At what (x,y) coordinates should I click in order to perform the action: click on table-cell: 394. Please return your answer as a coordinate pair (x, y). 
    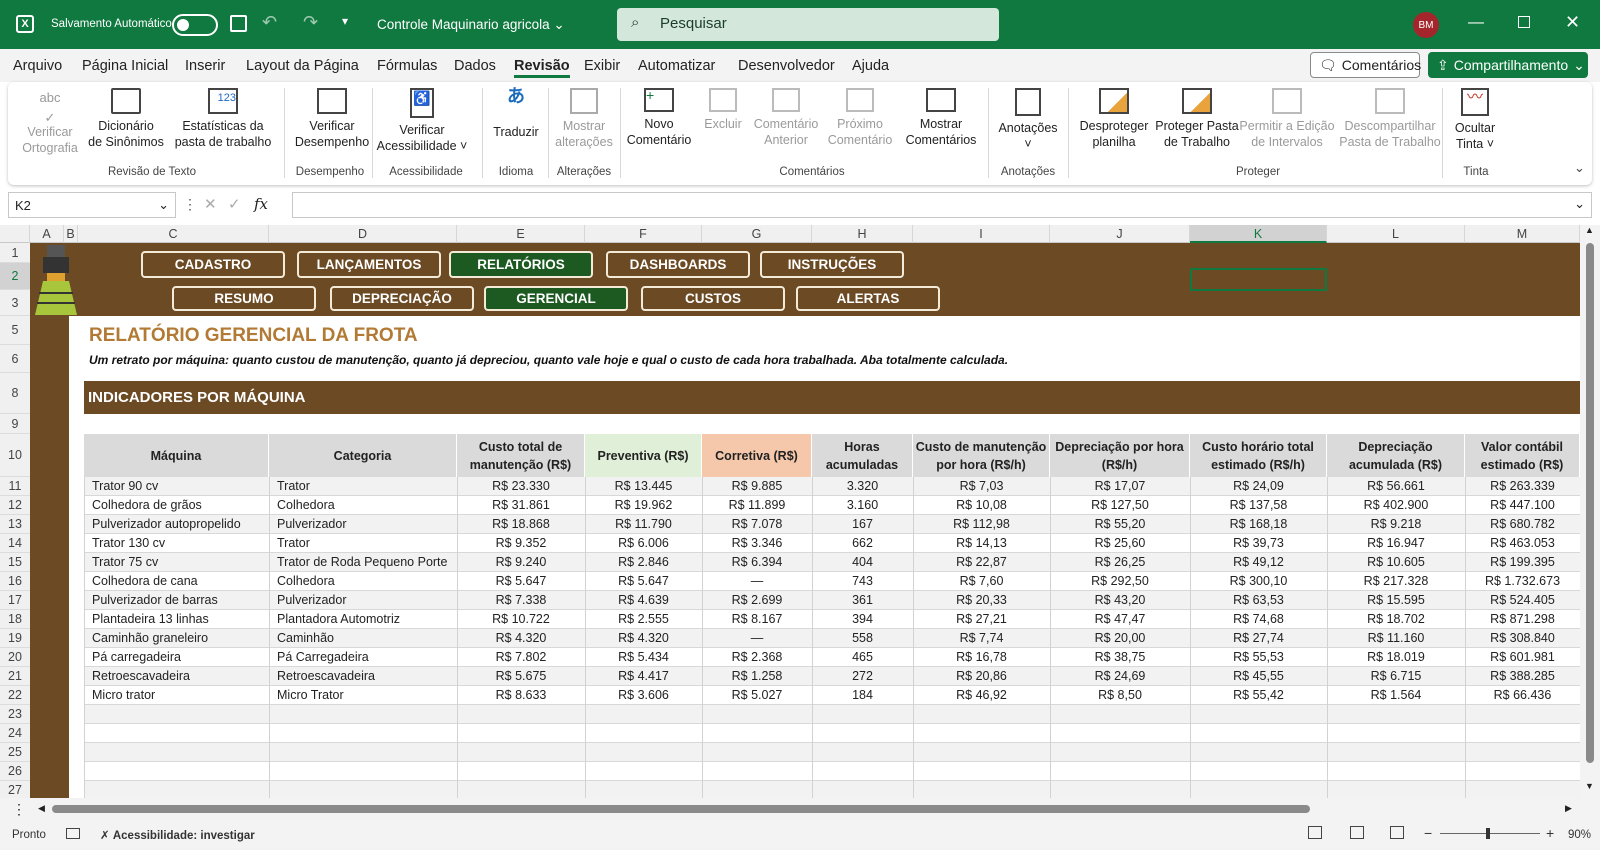
    Looking at the image, I should click on (862, 619).